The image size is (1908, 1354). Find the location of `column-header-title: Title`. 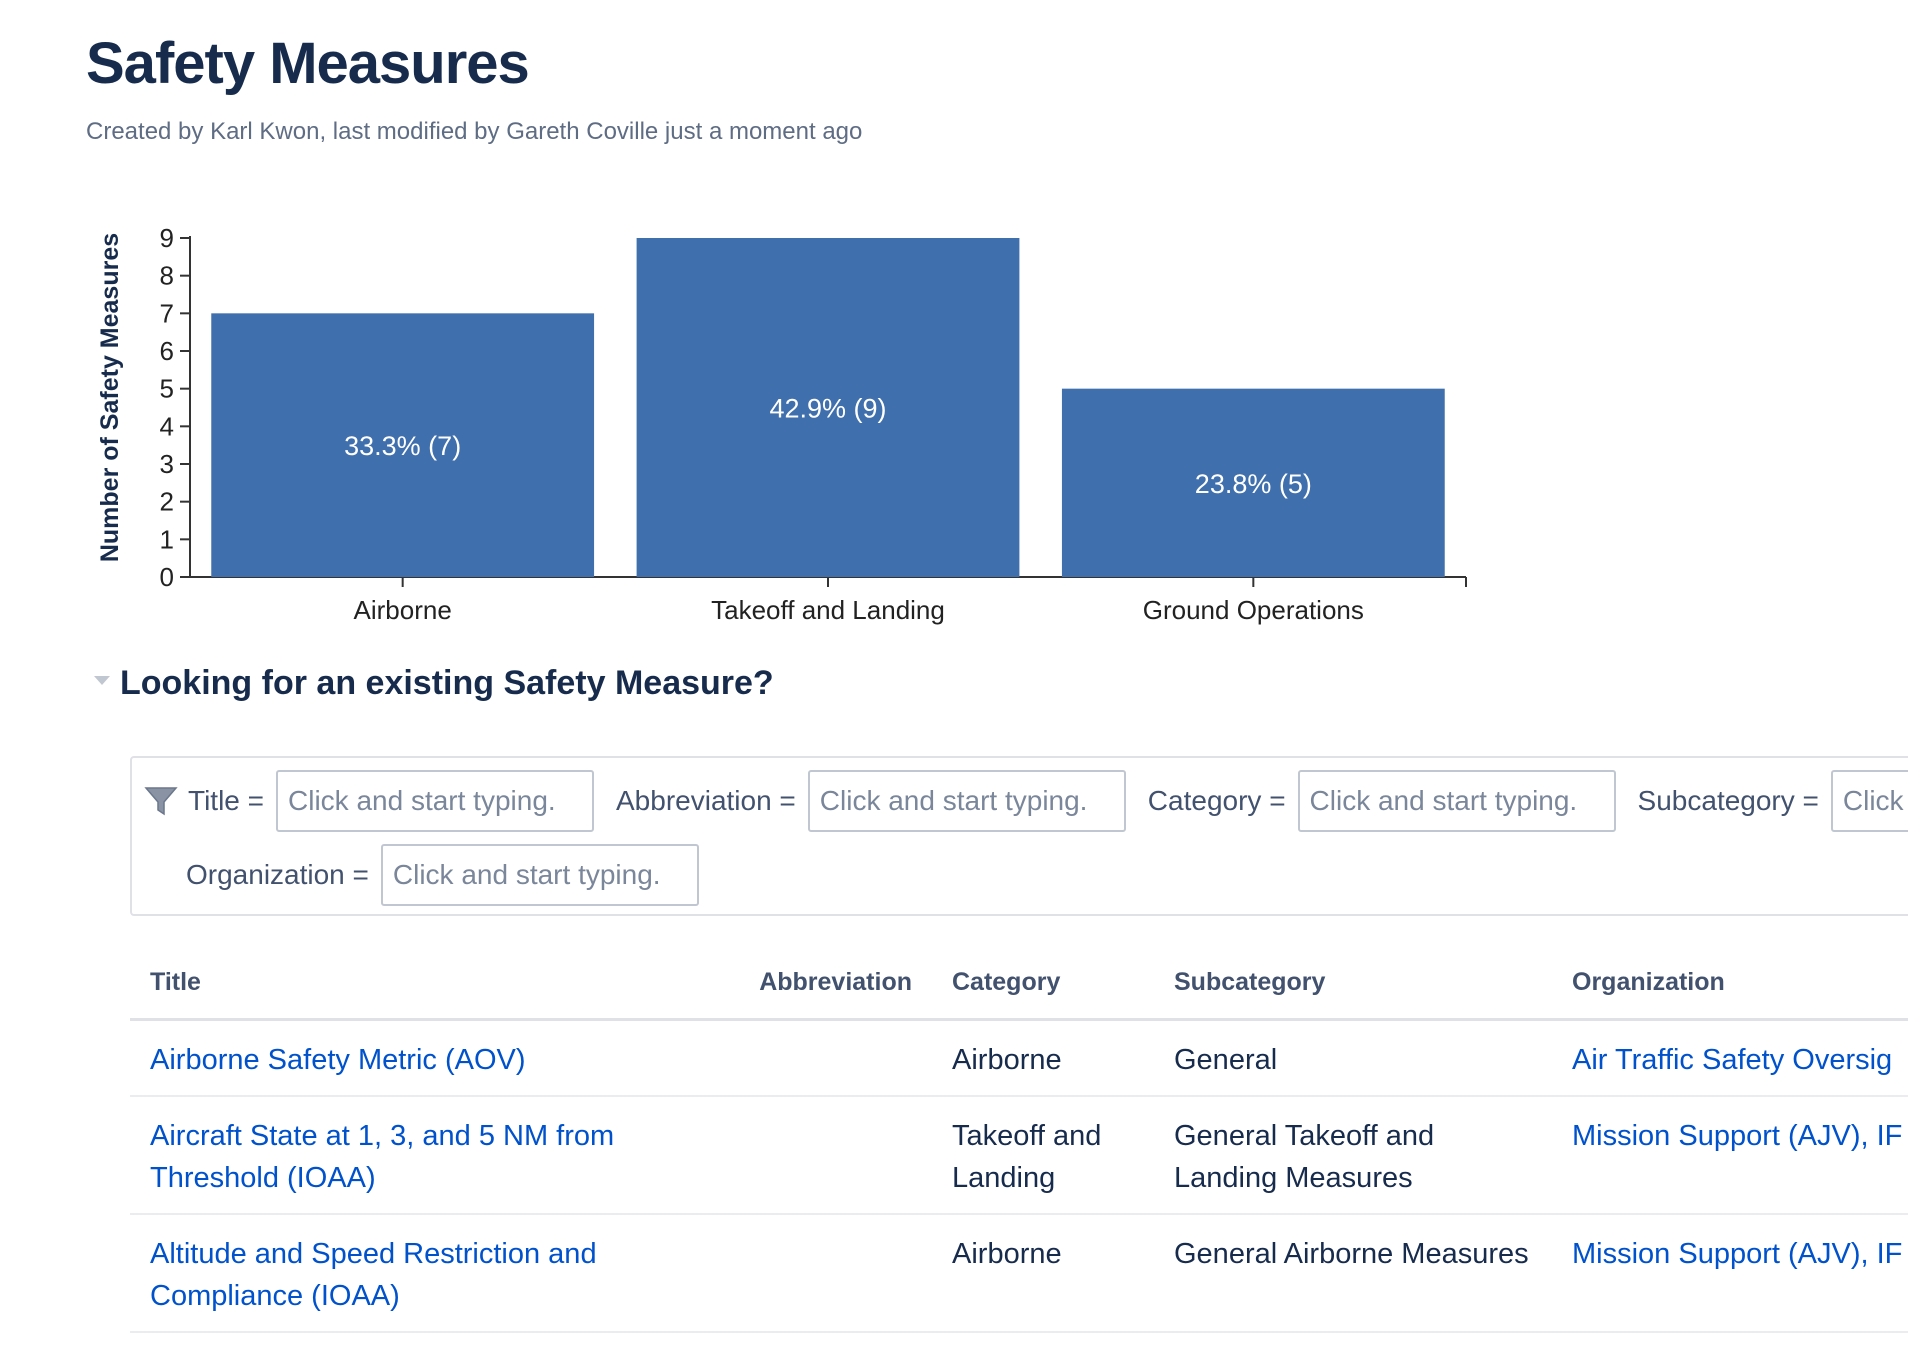

column-header-title: Title is located at coordinates (425, 983).